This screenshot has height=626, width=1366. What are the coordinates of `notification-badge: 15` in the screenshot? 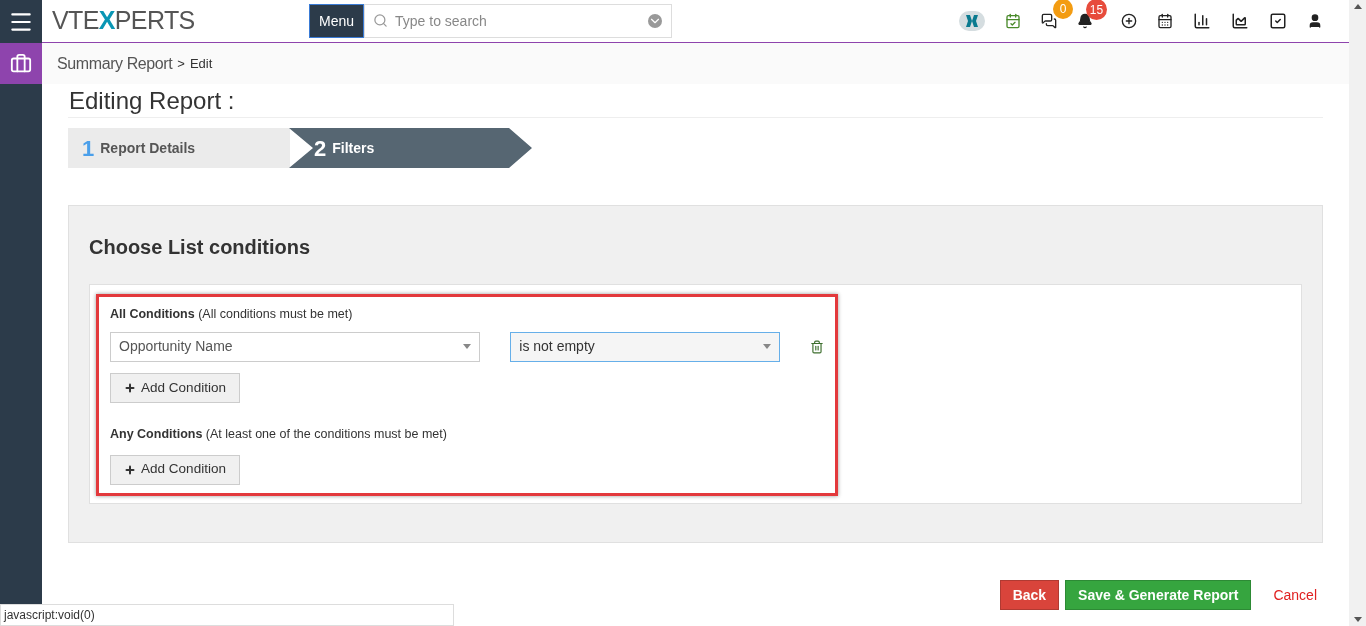 It's located at (1096, 10).